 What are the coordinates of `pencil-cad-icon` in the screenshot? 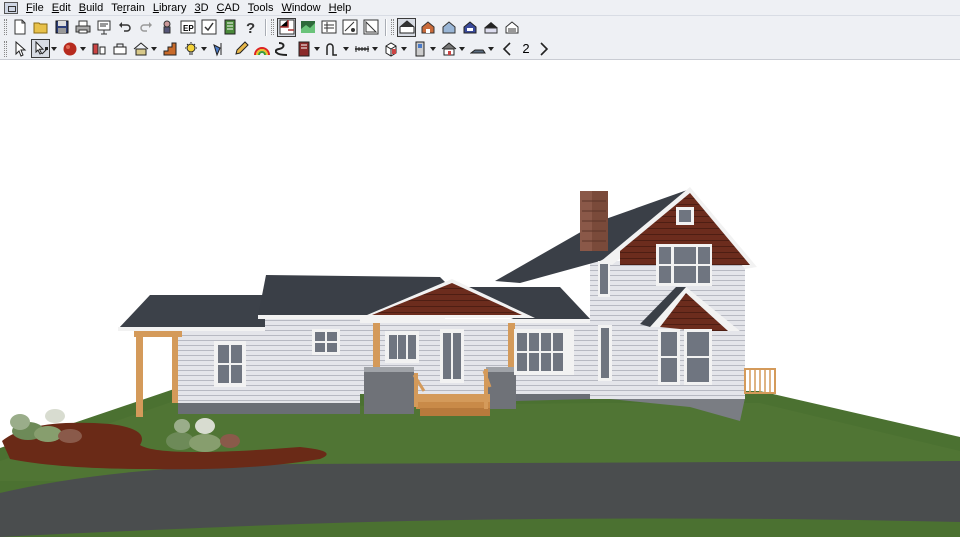 It's located at (240, 48).